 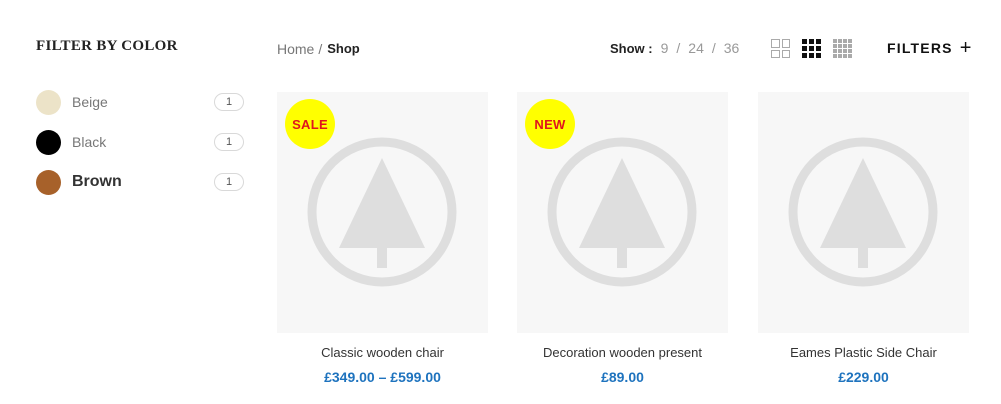 What do you see at coordinates (842, 48) in the screenshot?
I see `grid-4-icon` at bounding box center [842, 48].